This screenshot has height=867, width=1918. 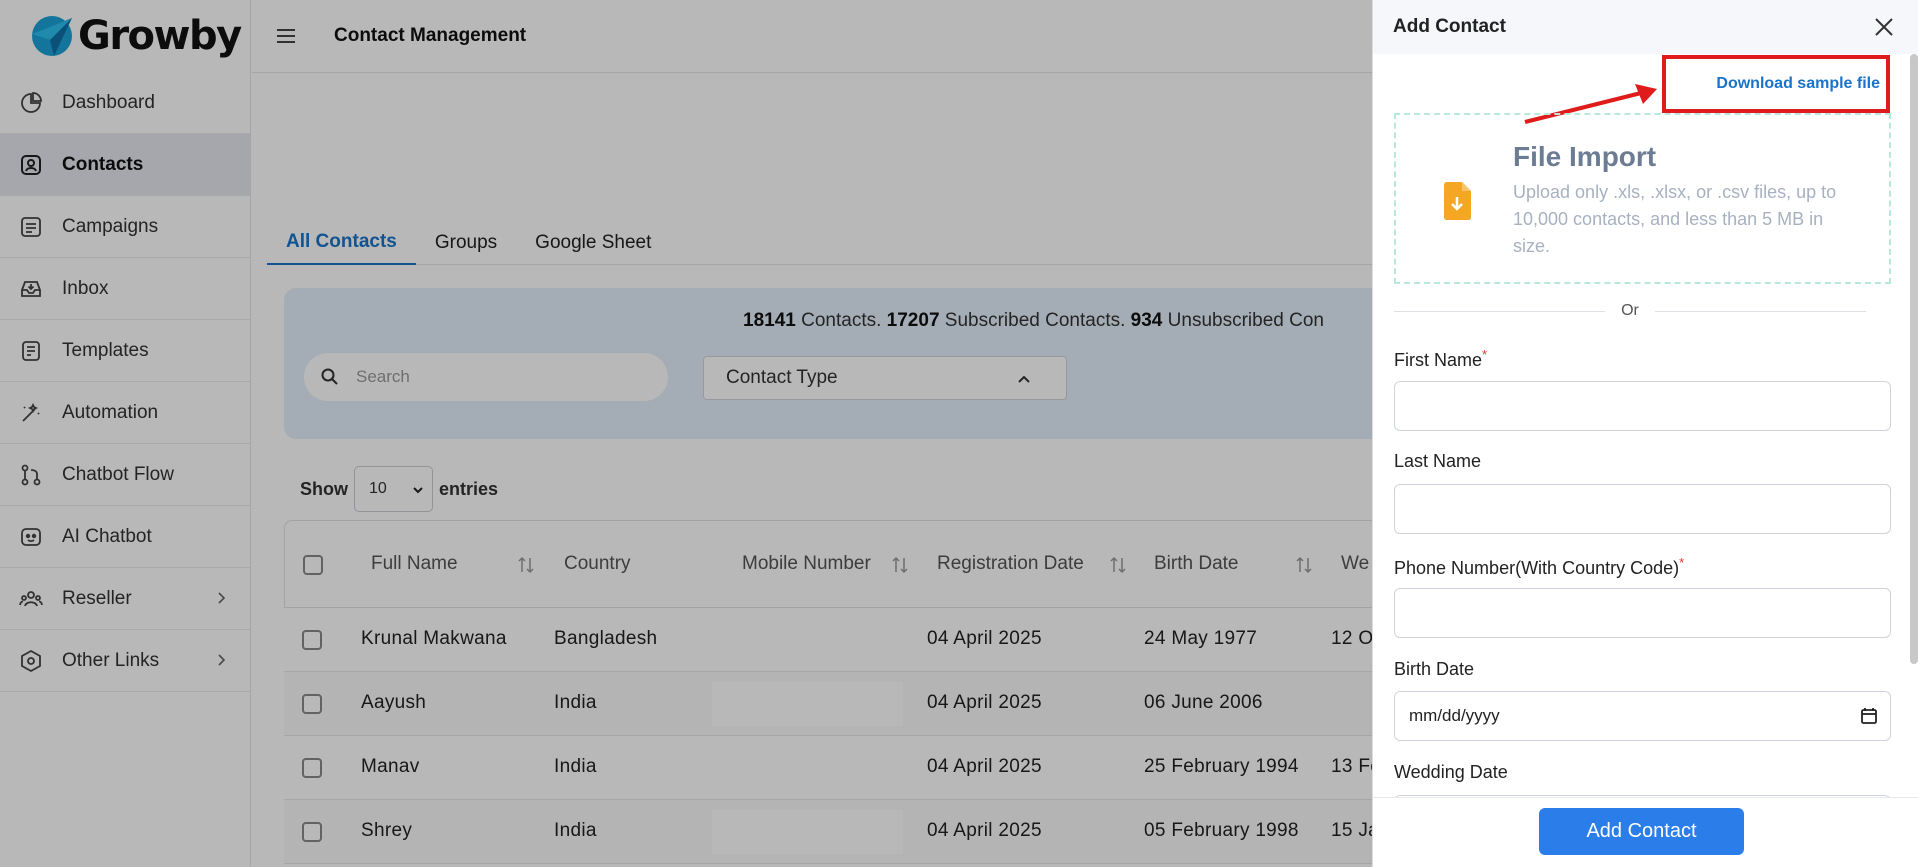 I want to click on phone-number-label: Phone Number(With Country Code)*, so click(x=1539, y=567).